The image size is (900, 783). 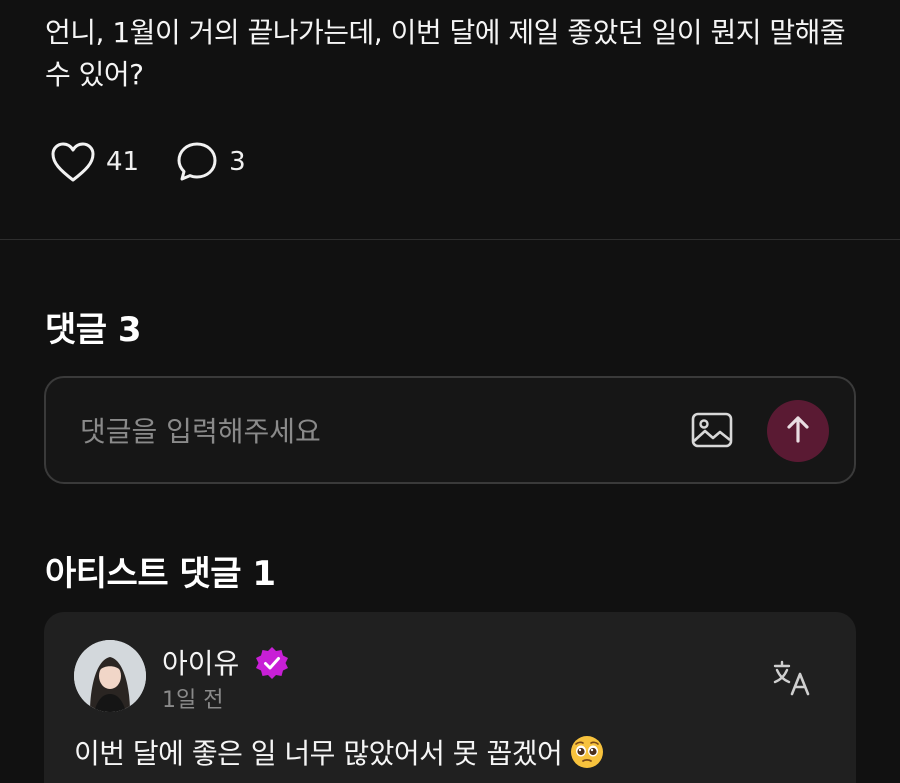 What do you see at coordinates (587, 755) in the screenshot?
I see `pleading-face-emoji` at bounding box center [587, 755].